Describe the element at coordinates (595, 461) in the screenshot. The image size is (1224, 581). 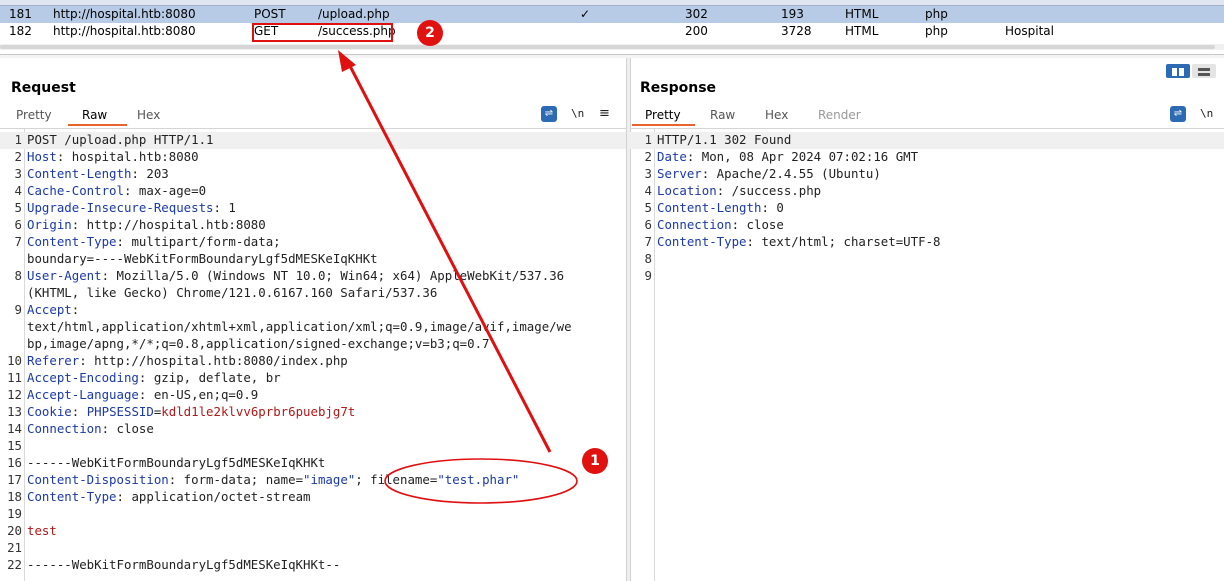
I see `annotation-badge-1: 1` at that location.